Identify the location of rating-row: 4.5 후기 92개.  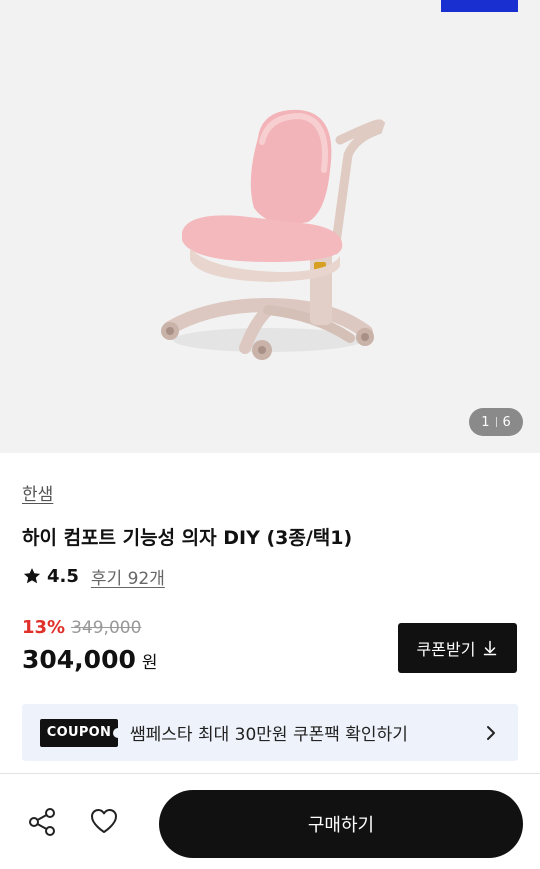
(93, 576).